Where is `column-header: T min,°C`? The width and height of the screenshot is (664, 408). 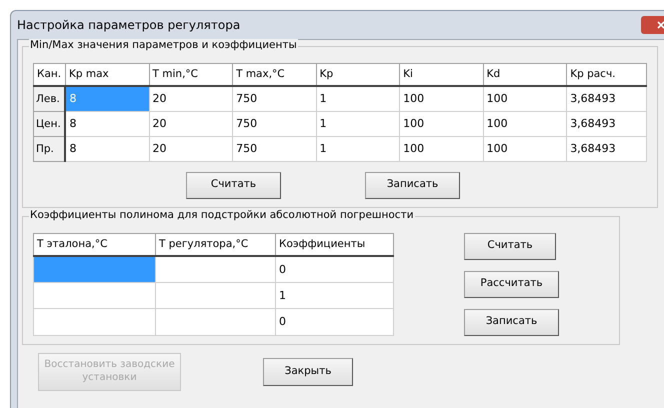 column-header: T min,°C is located at coordinates (191, 75).